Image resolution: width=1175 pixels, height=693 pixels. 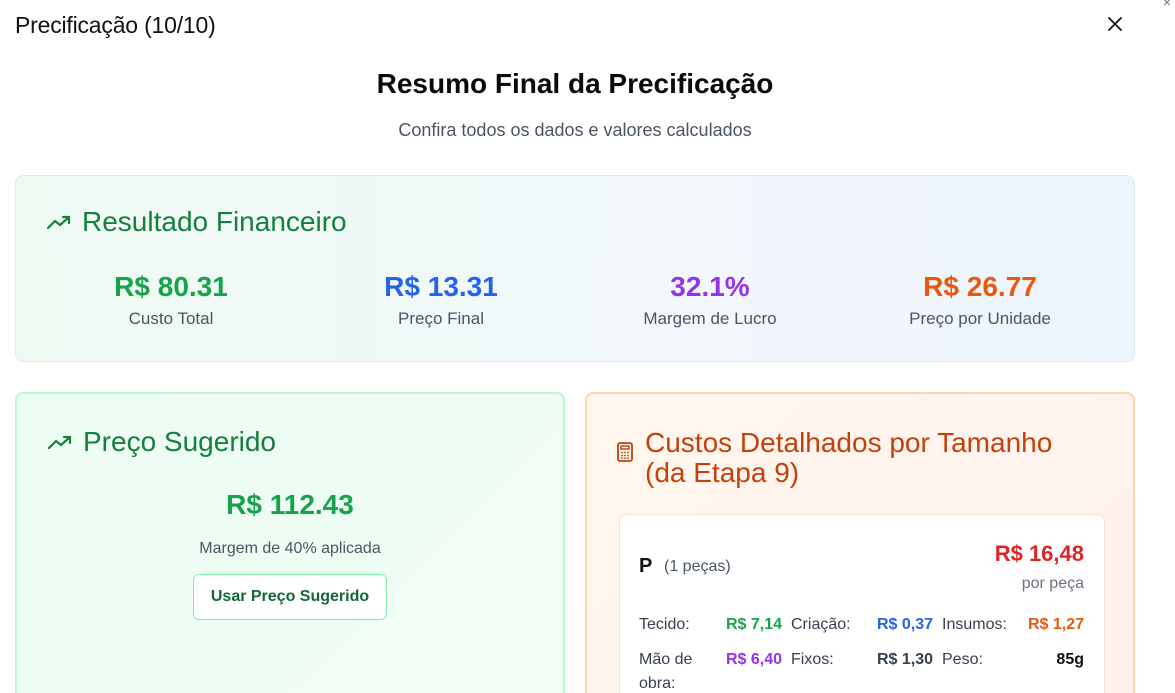 I want to click on stat-label: Margem de Lucro, so click(x=710, y=318).